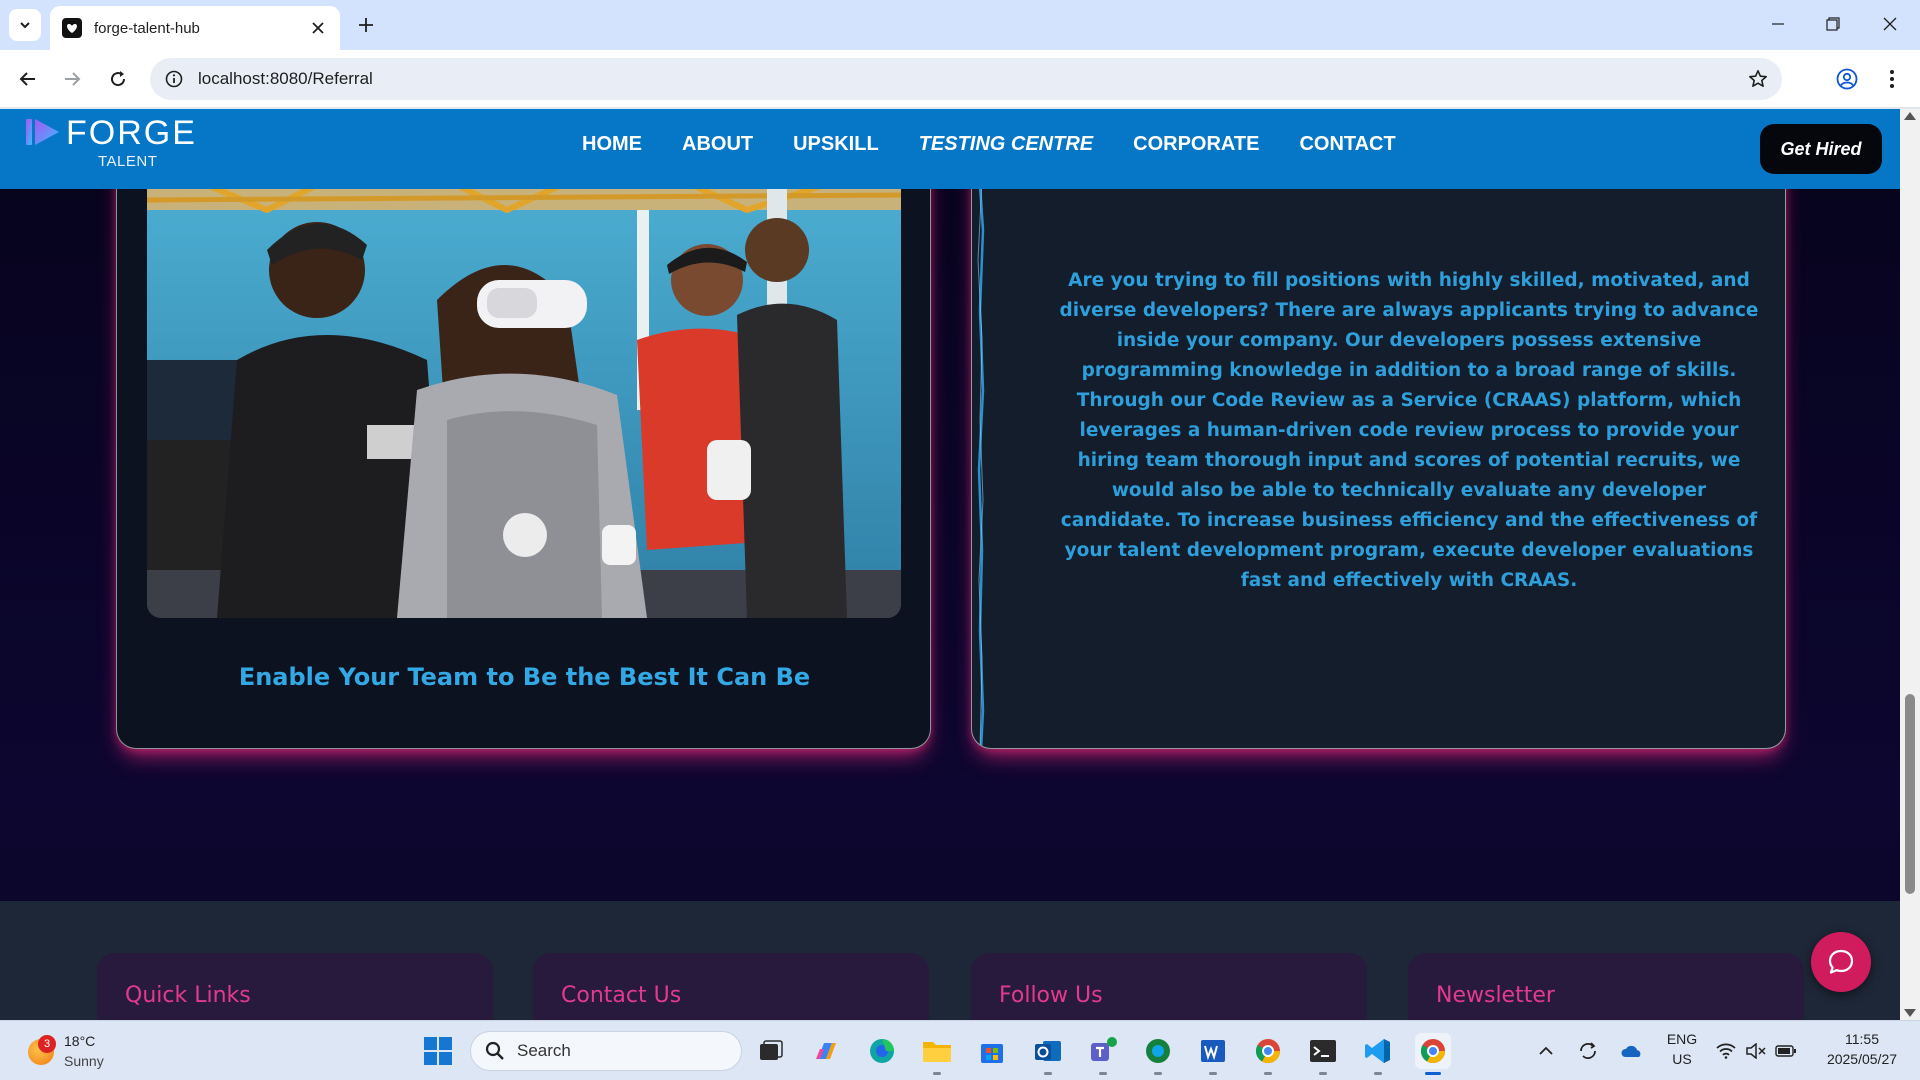 This screenshot has height=1080, width=1920. I want to click on nav-about: ABOUT, so click(717, 144).